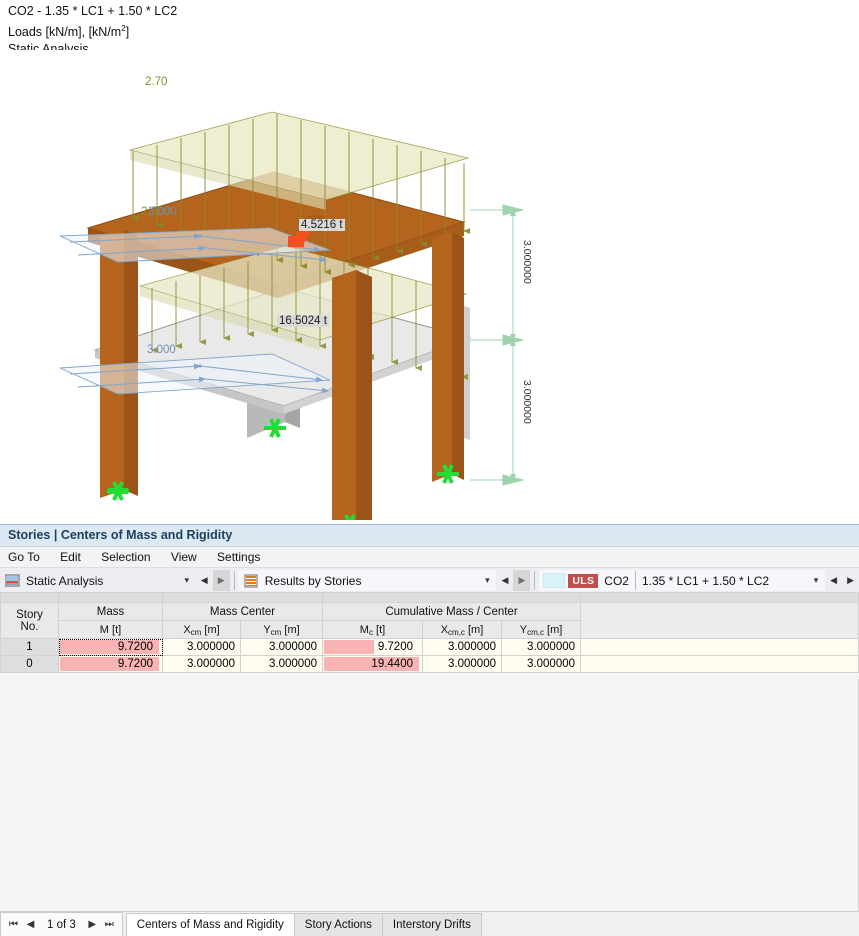 This screenshot has height=936, width=859. I want to click on analysis-next-button: ▶, so click(221, 580).